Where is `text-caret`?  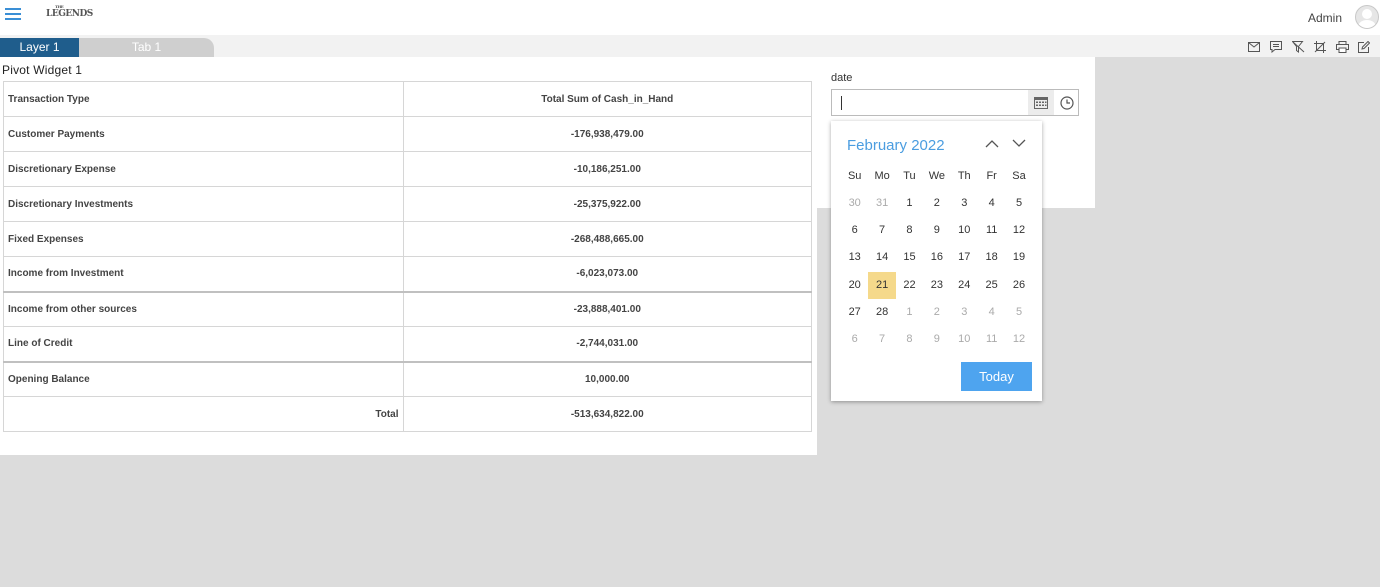 text-caret is located at coordinates (841, 103).